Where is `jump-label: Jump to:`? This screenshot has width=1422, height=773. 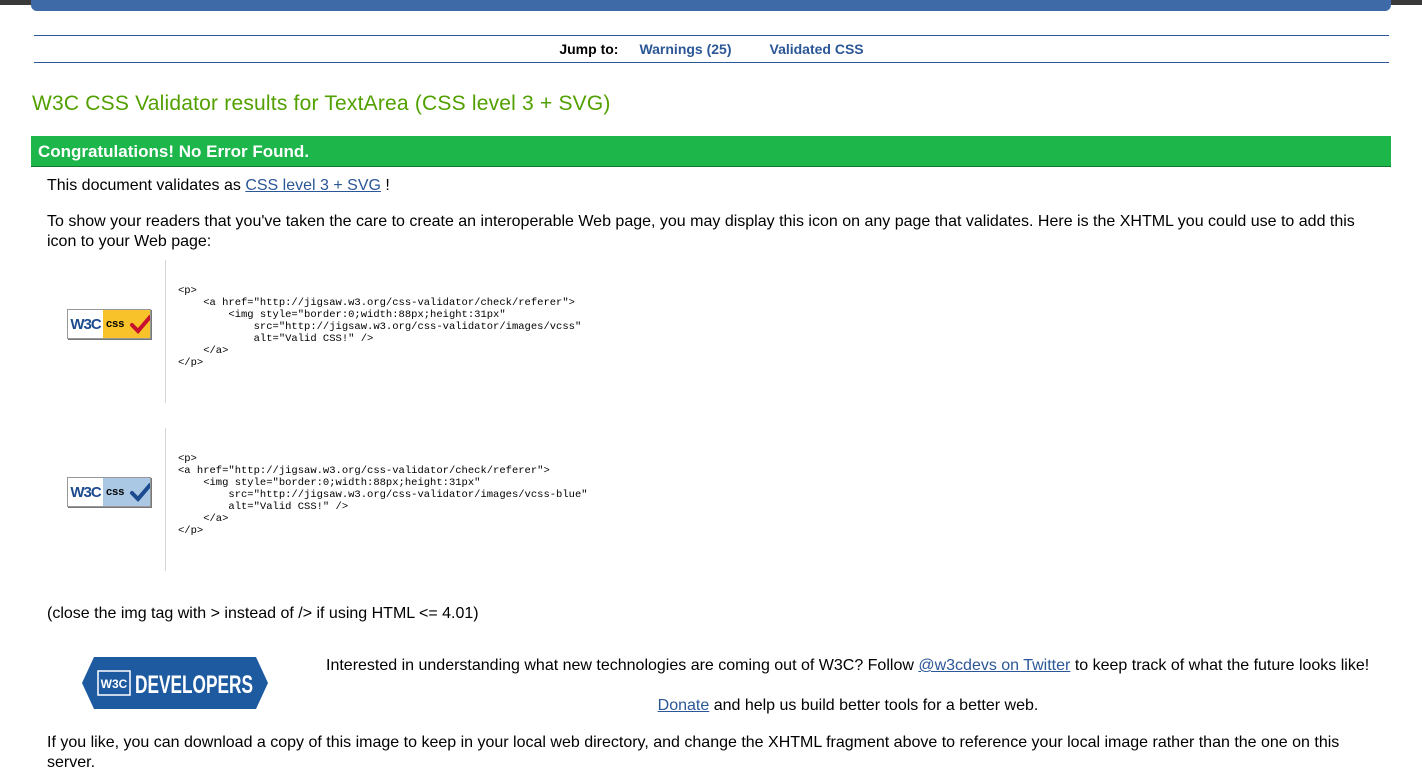
jump-label: Jump to: is located at coordinates (589, 49).